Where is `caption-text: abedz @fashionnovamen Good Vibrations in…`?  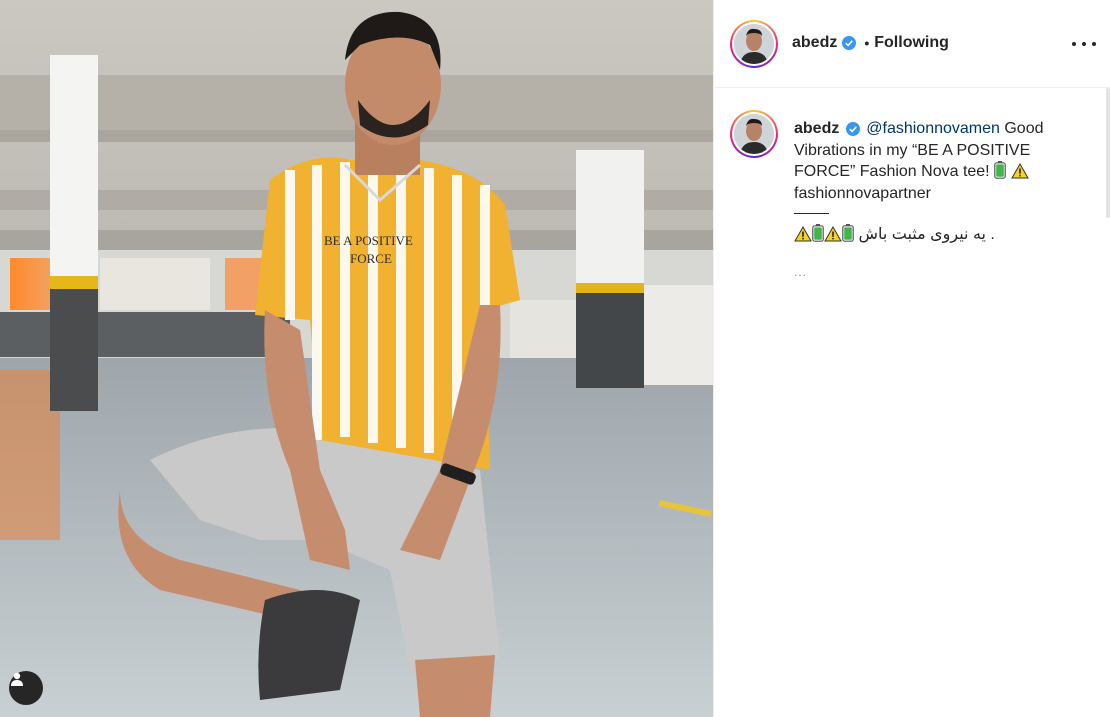 caption-text: abedz @fashionnovamen Good Vibrations in… is located at coordinates (939, 200).